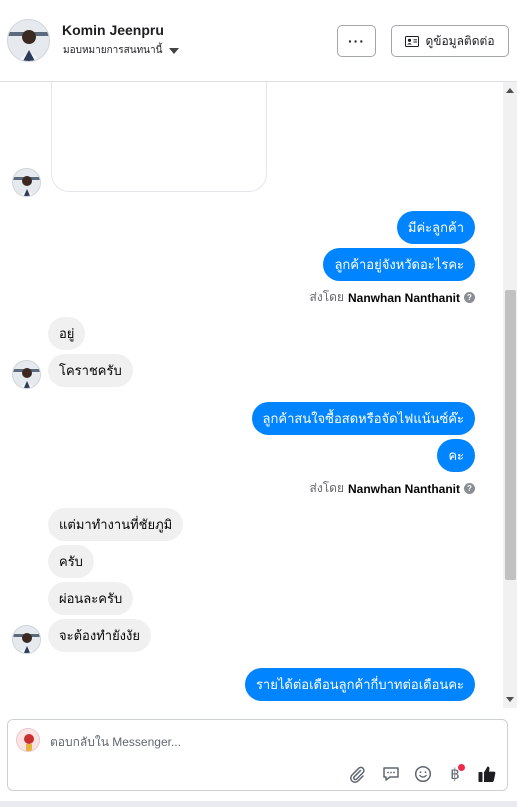  Describe the element at coordinates (113, 30) in the screenshot. I see `customer-name: Komin Jeenpru` at that location.